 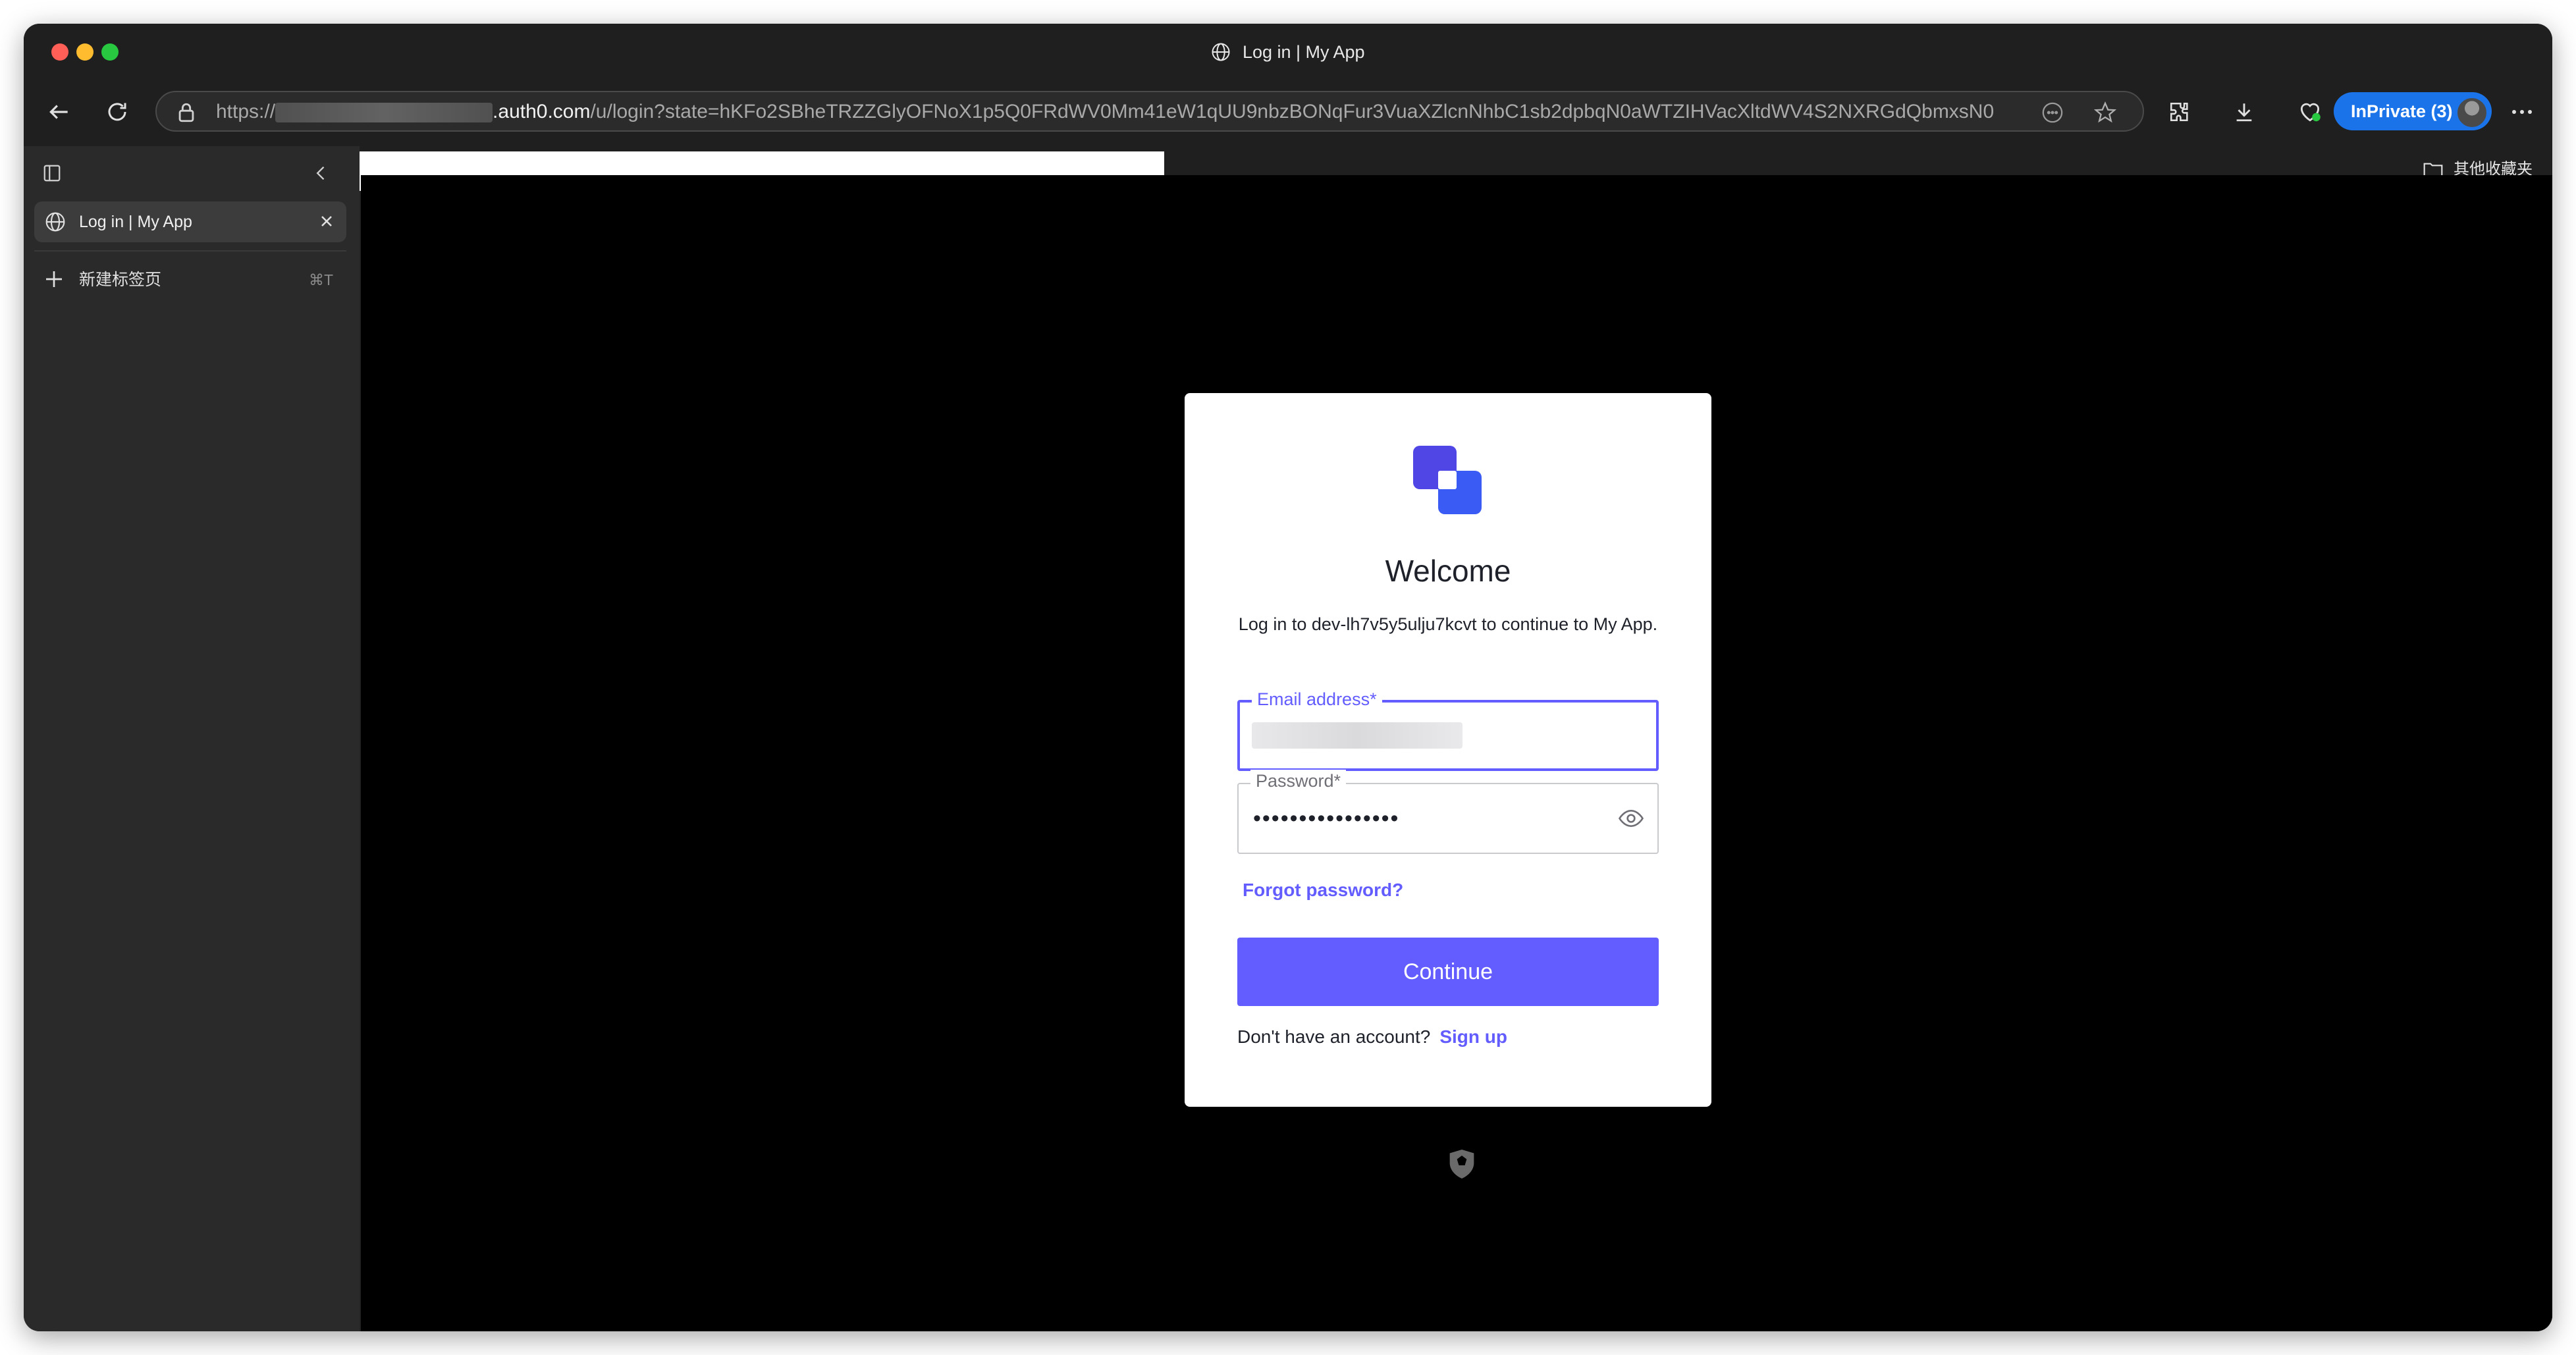 I want to click on download-icon, so click(x=2244, y=113).